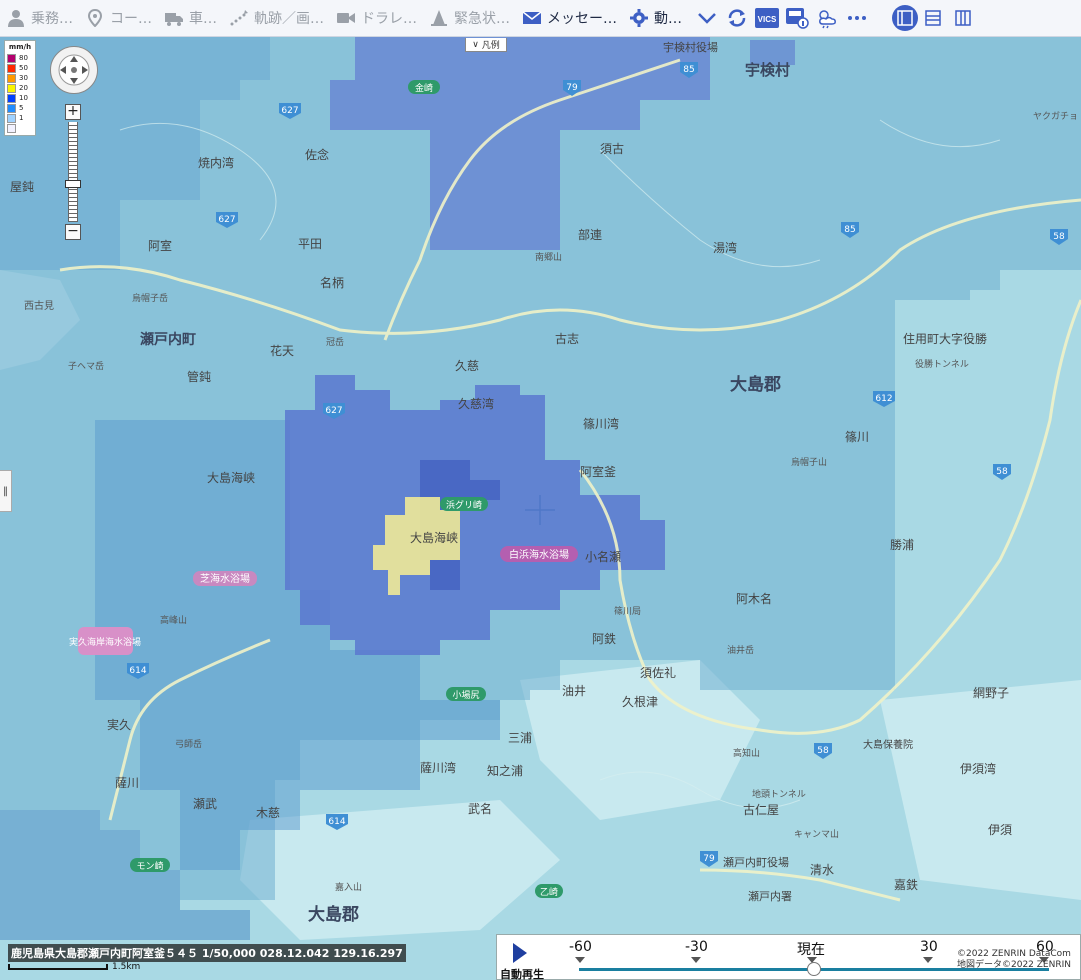 Image resolution: width=1081 pixels, height=980 pixels. I want to click on place-label: 武名, so click(480, 808).